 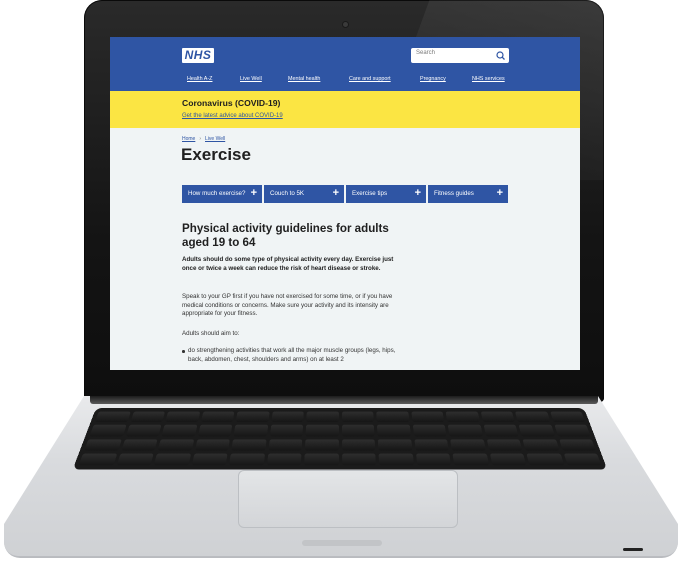 I want to click on nav-pregnancy: Pregnancy, so click(x=433, y=79).